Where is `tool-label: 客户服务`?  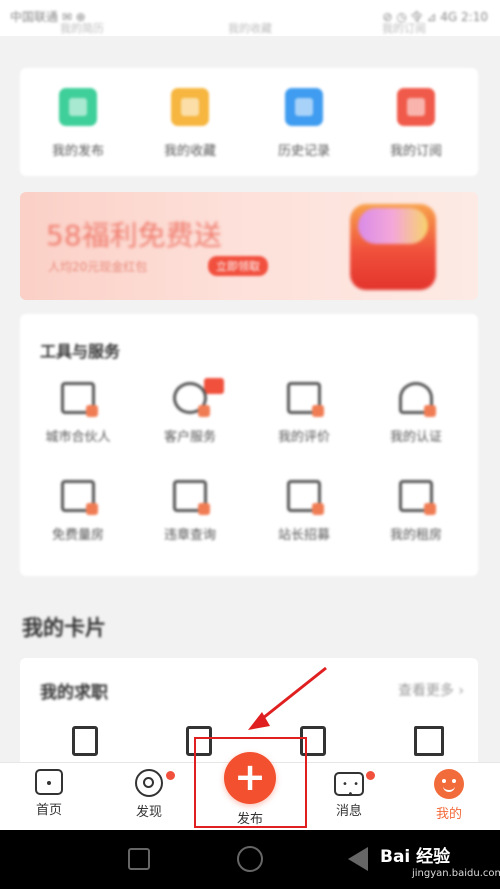 tool-label: 客户服务 is located at coordinates (189, 437).